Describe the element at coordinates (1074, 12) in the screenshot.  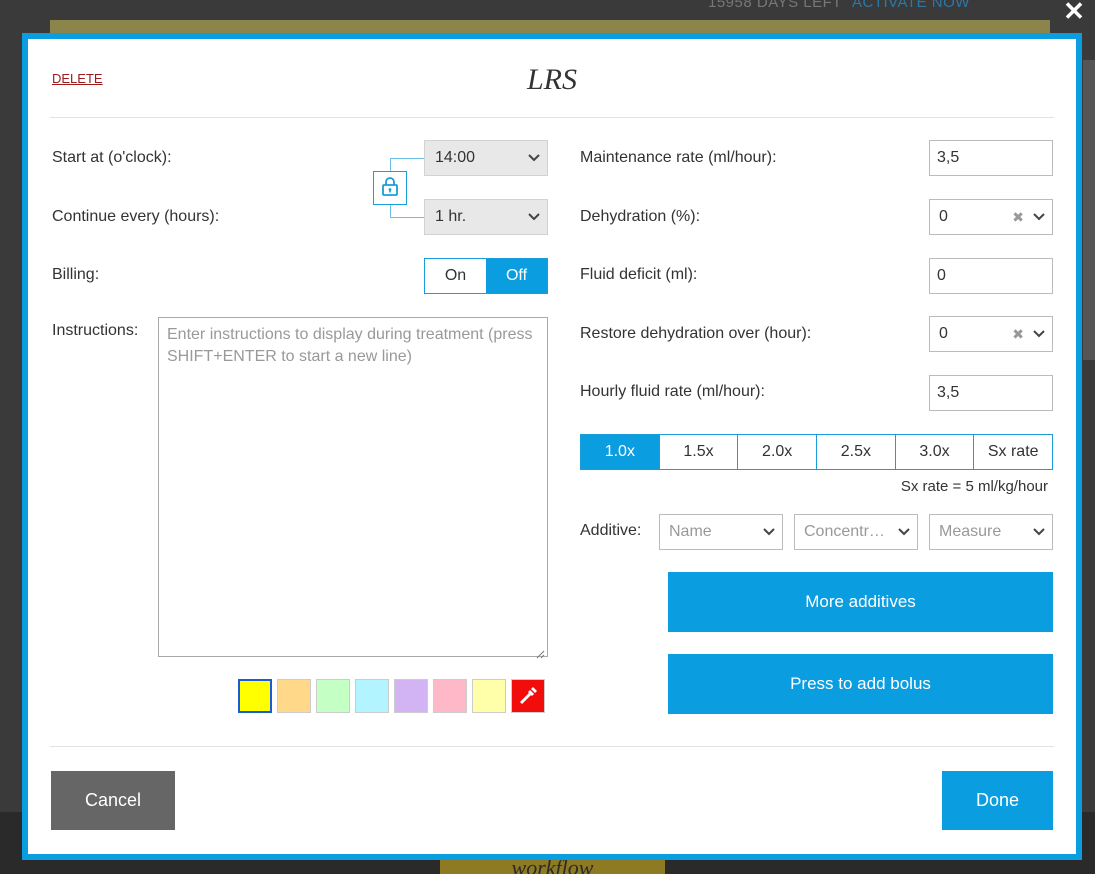
I see `close-icon: ✕` at that location.